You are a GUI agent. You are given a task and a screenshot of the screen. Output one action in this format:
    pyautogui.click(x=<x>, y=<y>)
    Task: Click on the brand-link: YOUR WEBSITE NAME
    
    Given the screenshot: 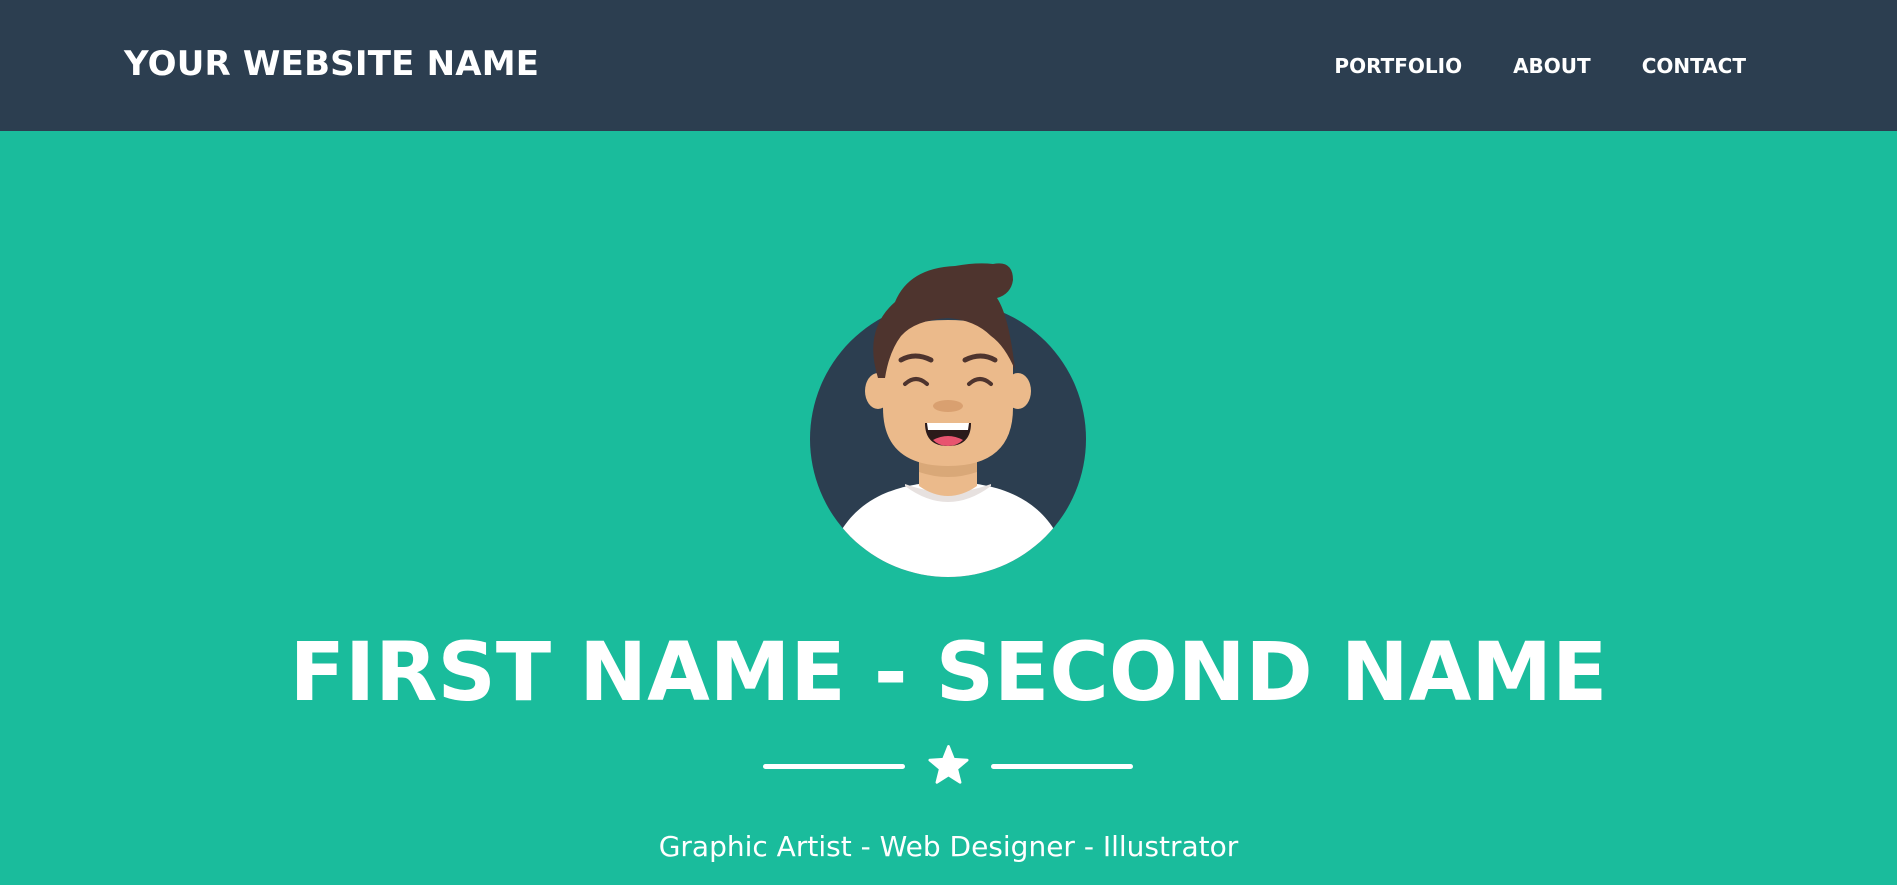 What is the action you would take?
    pyautogui.click(x=331, y=64)
    